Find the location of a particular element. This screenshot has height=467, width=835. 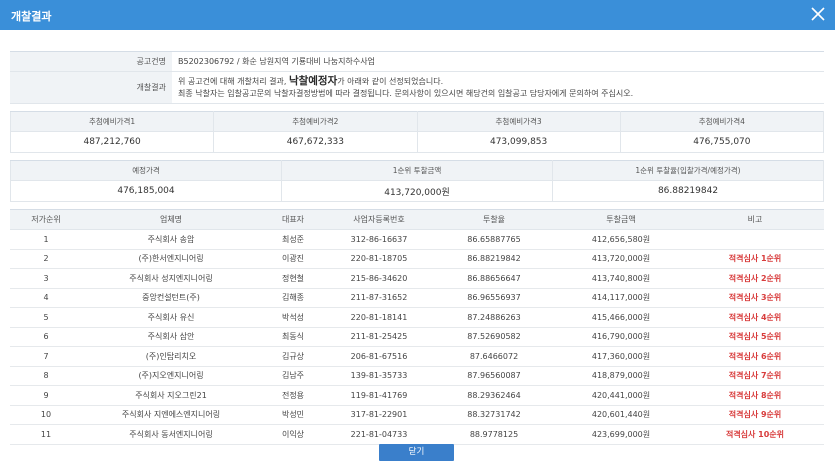

column-header: 사업자등록번호 is located at coordinates (379, 219).